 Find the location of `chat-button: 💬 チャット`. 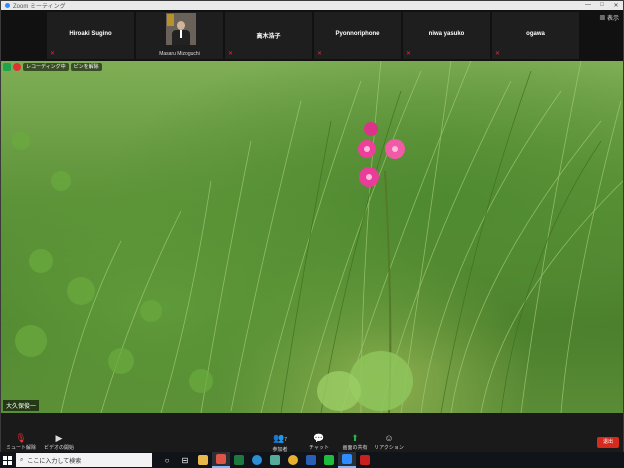

chat-button: 💬 チャット is located at coordinates (319, 442).